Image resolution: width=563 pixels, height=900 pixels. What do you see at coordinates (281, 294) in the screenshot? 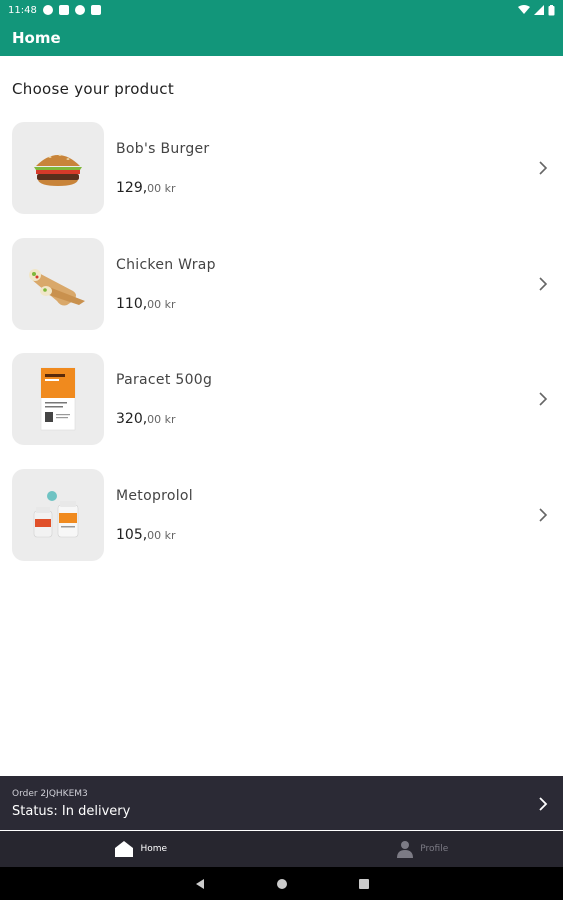
I see `product-row: Chicken Wrap 110,00 kr` at bounding box center [281, 294].